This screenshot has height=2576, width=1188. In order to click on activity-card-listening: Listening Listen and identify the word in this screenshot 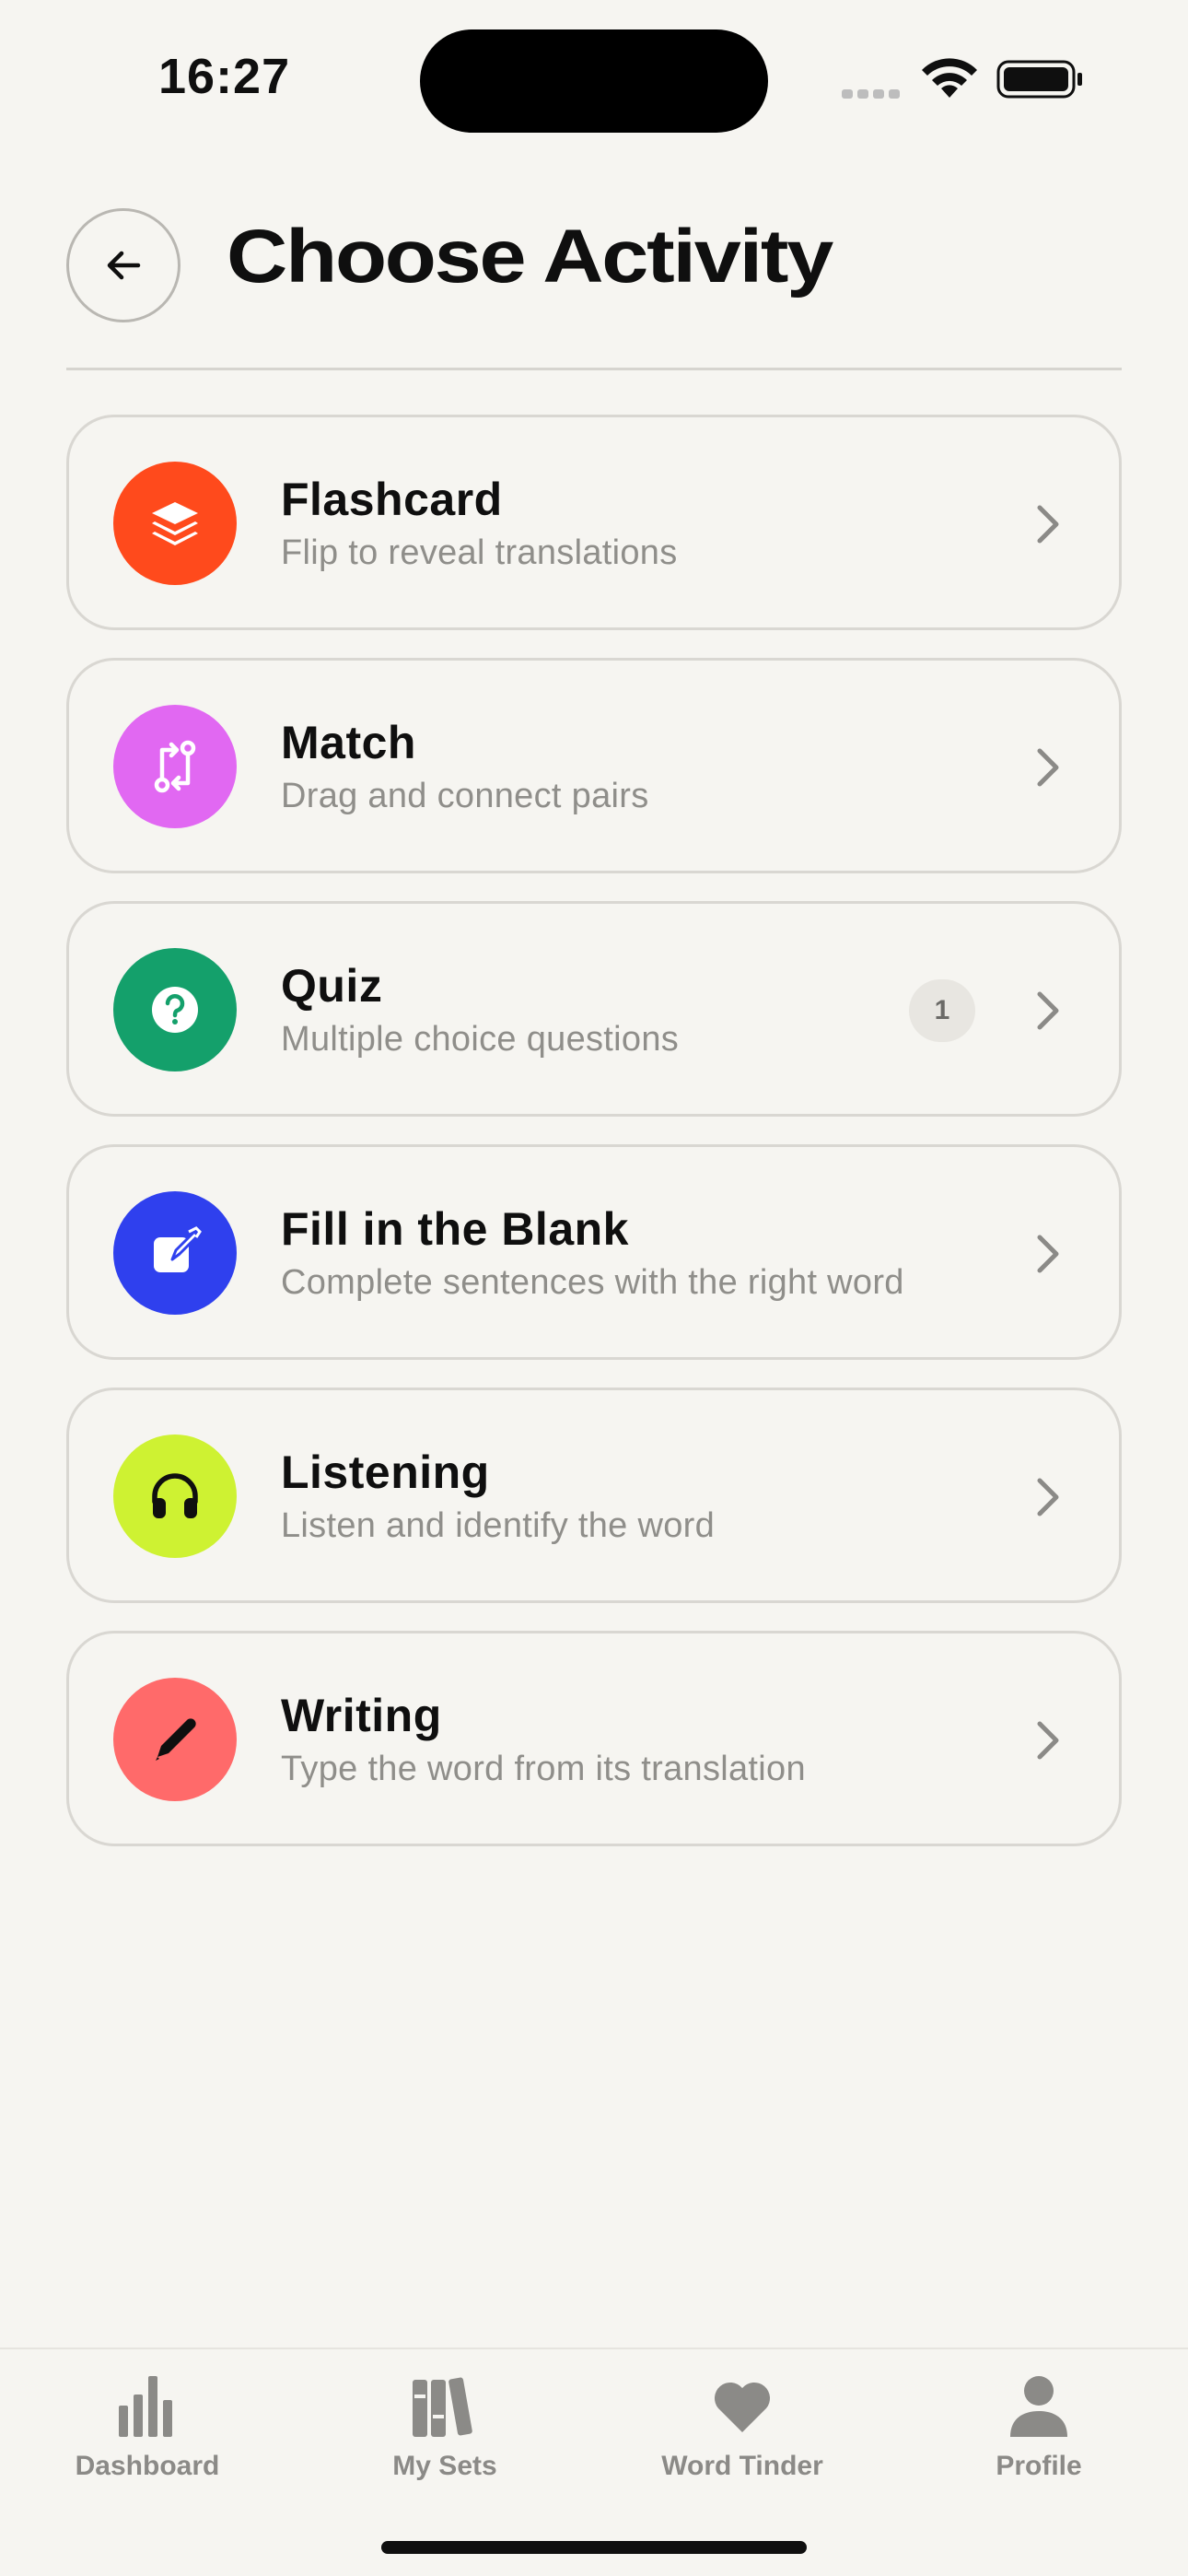, I will do `click(594, 1495)`.